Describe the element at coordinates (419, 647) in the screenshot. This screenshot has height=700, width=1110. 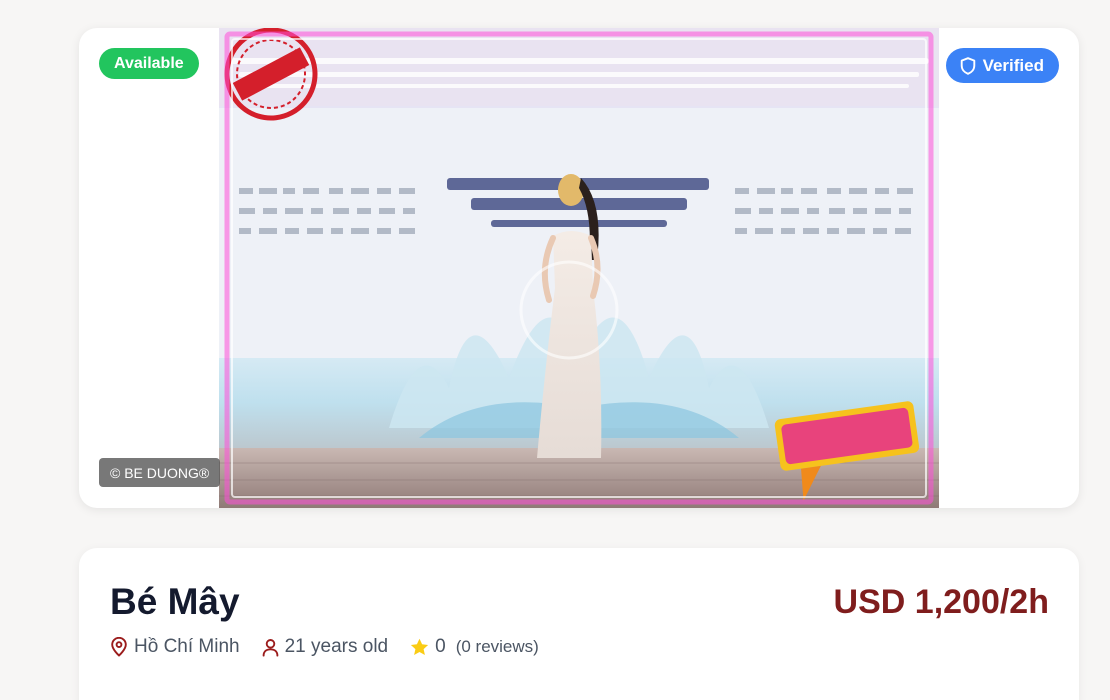
I see `star-icon` at that location.